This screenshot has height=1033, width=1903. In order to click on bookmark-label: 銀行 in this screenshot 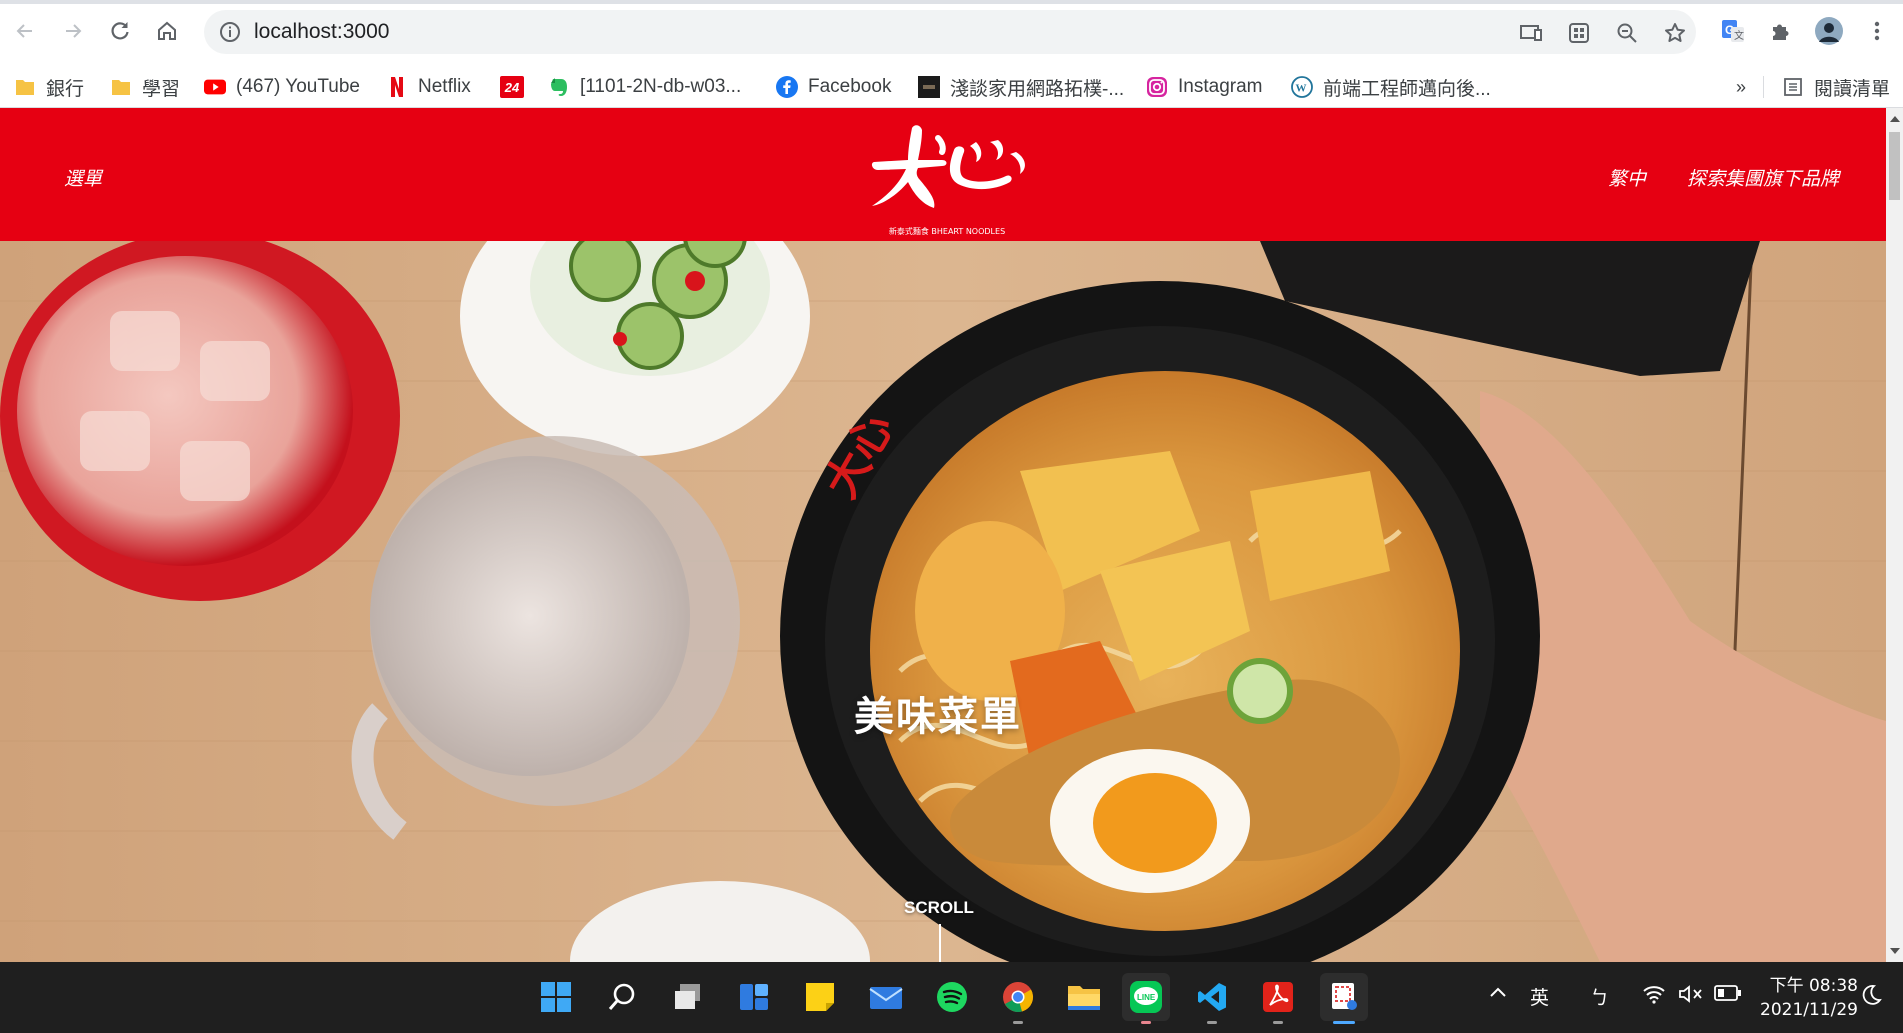, I will do `click(65, 89)`.